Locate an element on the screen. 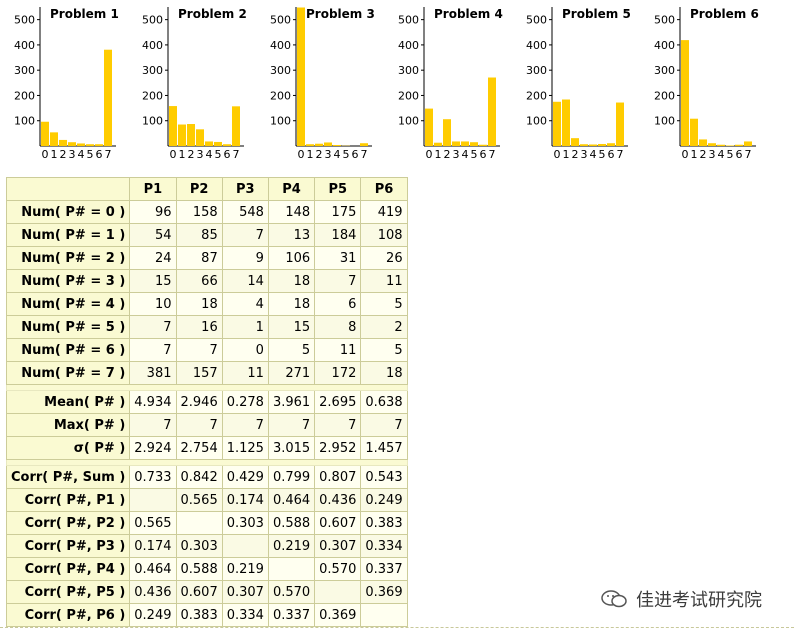 Image resolution: width=794 pixels, height=632 pixels. table-cell: 106 is located at coordinates (291, 258).